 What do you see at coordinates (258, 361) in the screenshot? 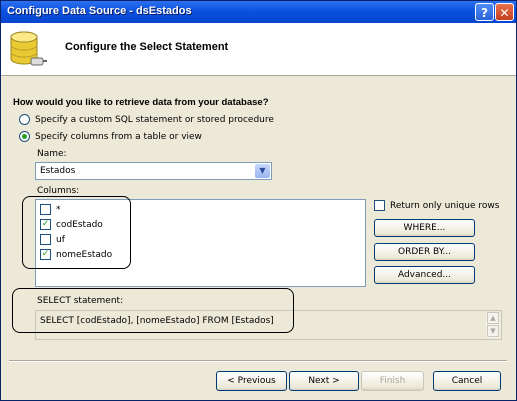
I see `footer-divider` at bounding box center [258, 361].